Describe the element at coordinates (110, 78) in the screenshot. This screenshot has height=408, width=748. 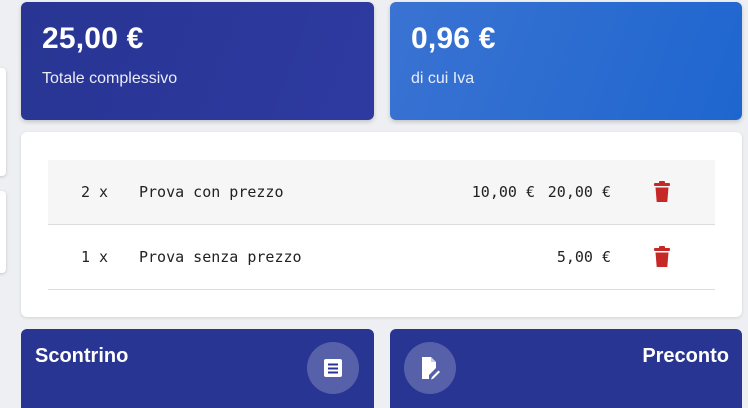
I see `grand-total-caption: Totale complessivo` at that location.